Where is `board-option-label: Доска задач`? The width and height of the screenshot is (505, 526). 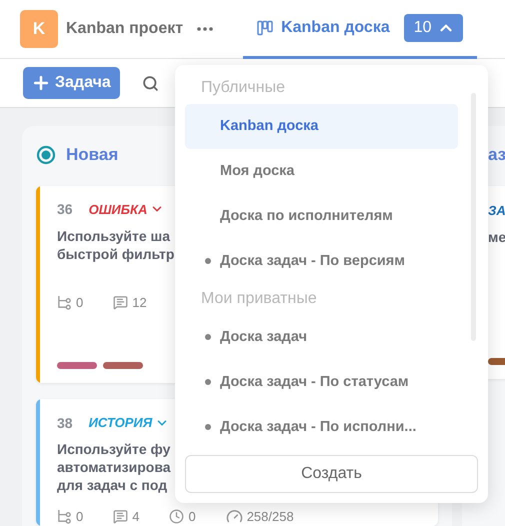 board-option-label: Доска задач is located at coordinates (263, 336).